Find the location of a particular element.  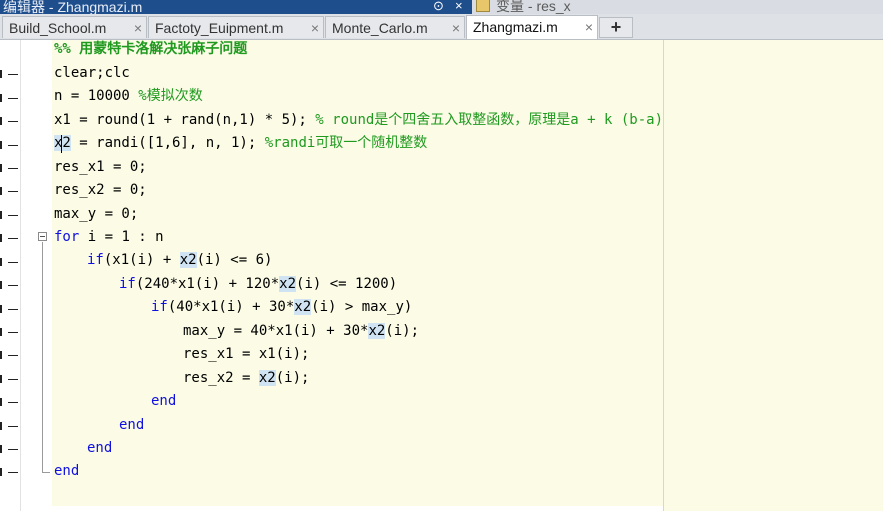

fold-guide-line is located at coordinates (42, 357).